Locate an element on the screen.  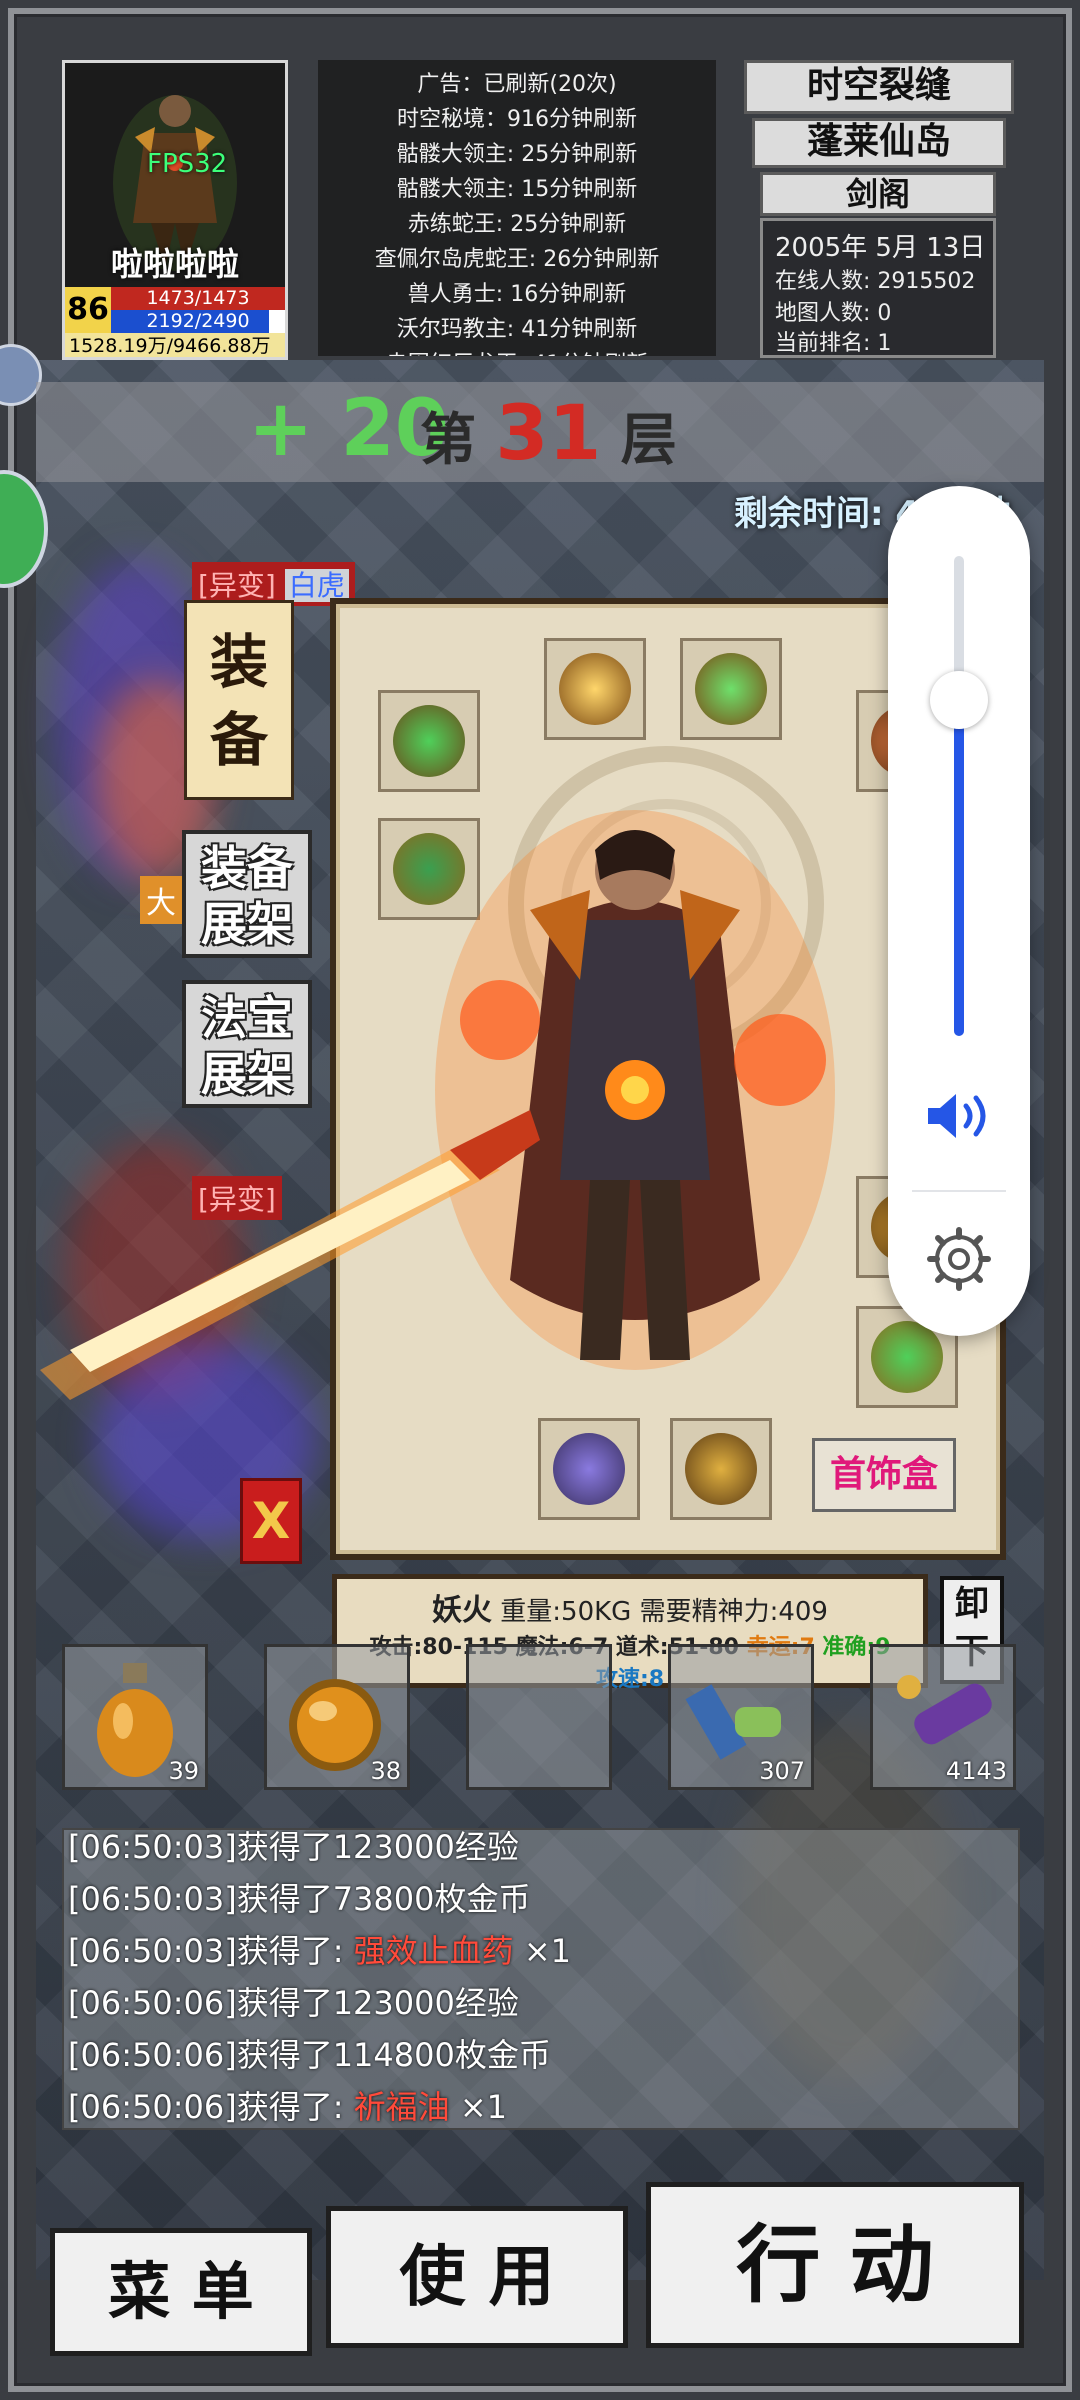
equipment-tab-label: 装备 is located at coordinates (238, 701).